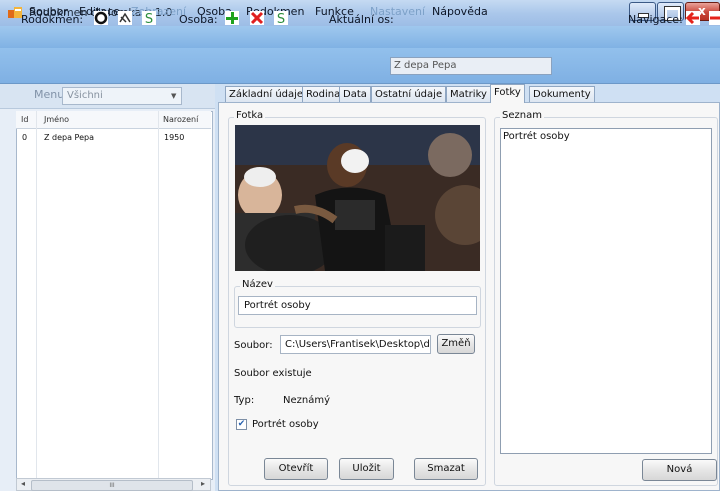 The height and width of the screenshot is (491, 720). What do you see at coordinates (49, 94) in the screenshot?
I see `menu-label: Menu` at bounding box center [49, 94].